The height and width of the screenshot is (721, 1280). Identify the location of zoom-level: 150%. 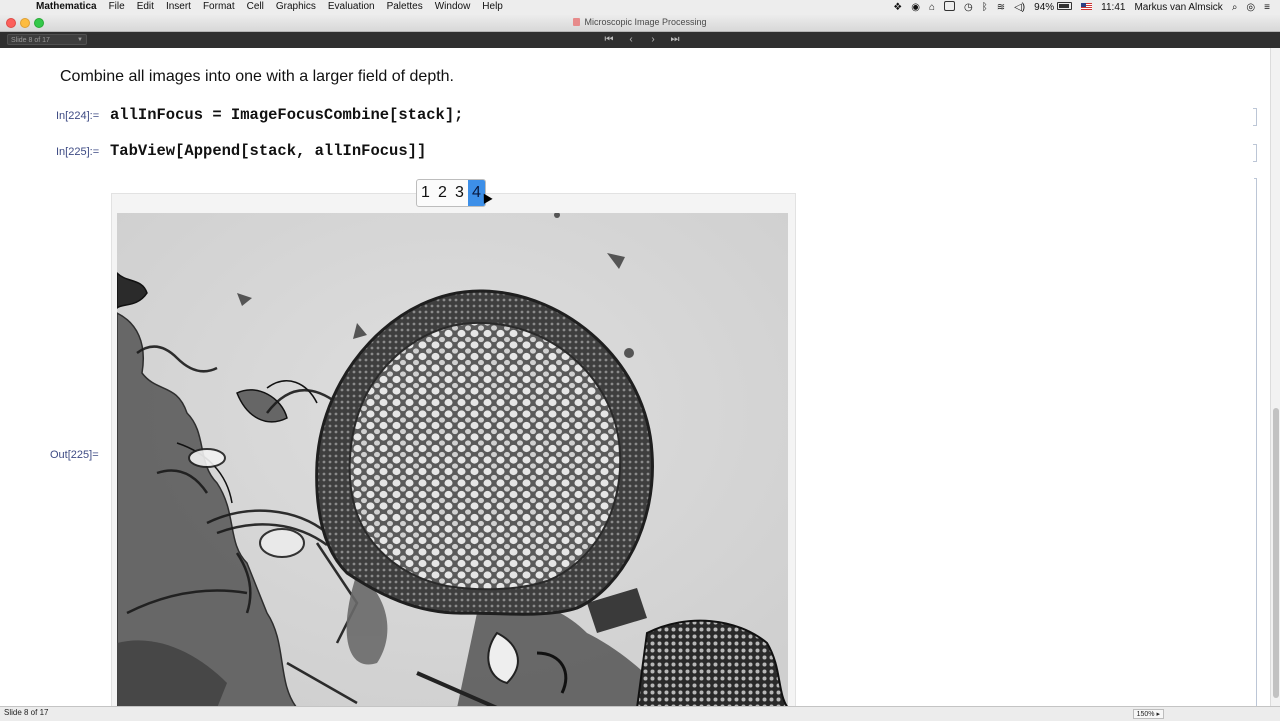
(1145, 714).